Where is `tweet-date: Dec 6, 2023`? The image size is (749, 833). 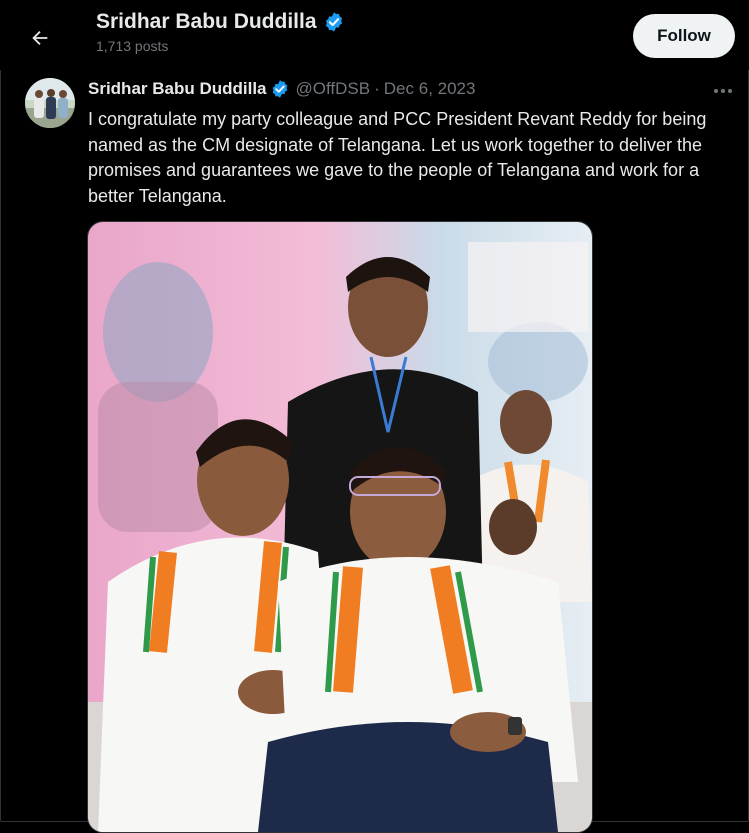
tweet-date: Dec 6, 2023 is located at coordinates (430, 89).